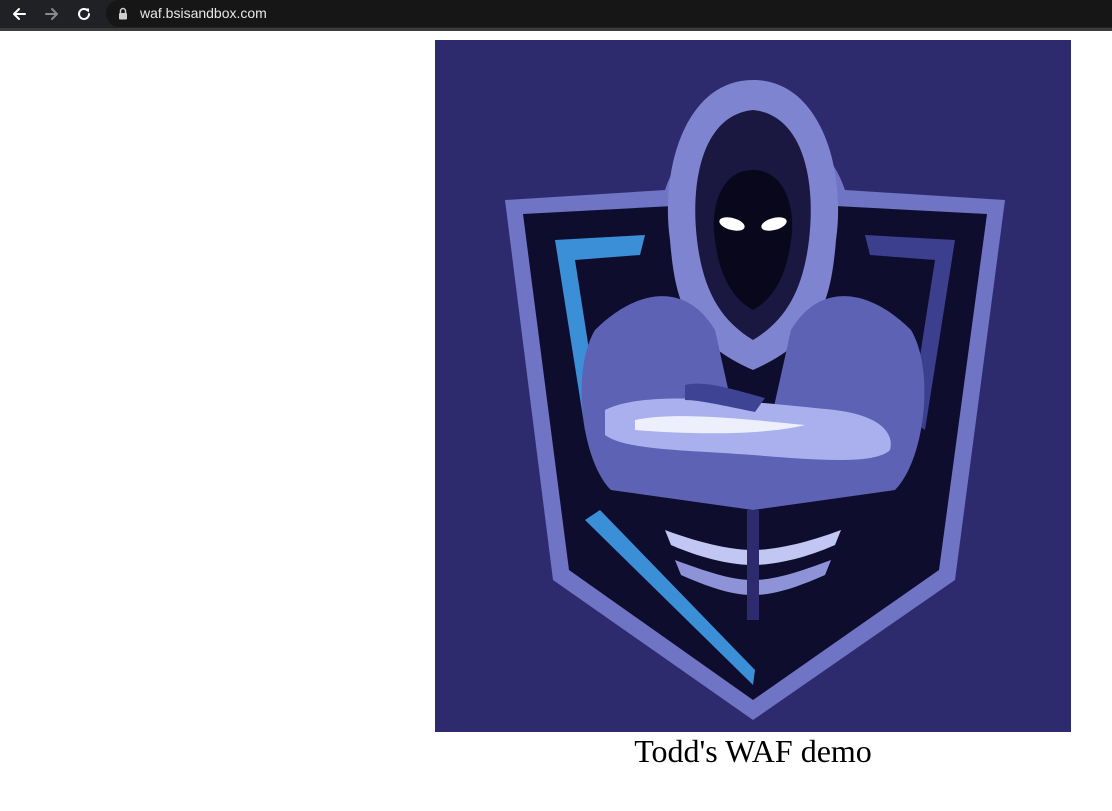 This screenshot has width=1112, height=811. What do you see at coordinates (556, 15) in the screenshot?
I see `browser-toolbar: waf.bsisandbox.com` at bounding box center [556, 15].